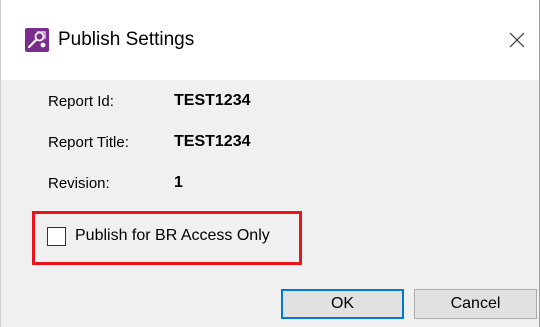 Image resolution: width=540 pixels, height=327 pixels. What do you see at coordinates (56, 236) in the screenshot?
I see `br-access-checkbox` at bounding box center [56, 236].